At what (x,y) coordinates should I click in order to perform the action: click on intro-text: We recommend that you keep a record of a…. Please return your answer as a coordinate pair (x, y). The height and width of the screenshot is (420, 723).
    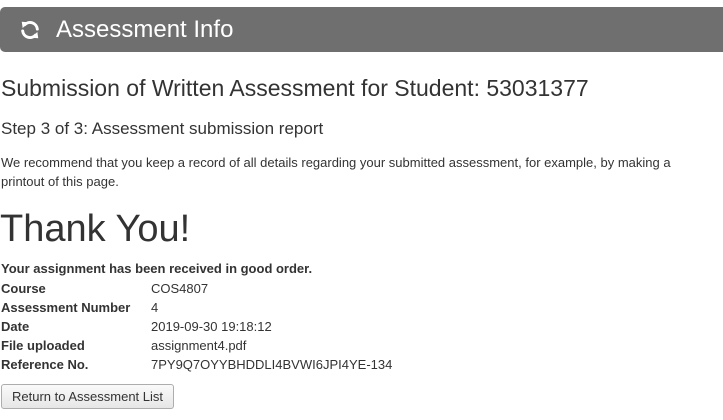
    Looking at the image, I should click on (336, 172).